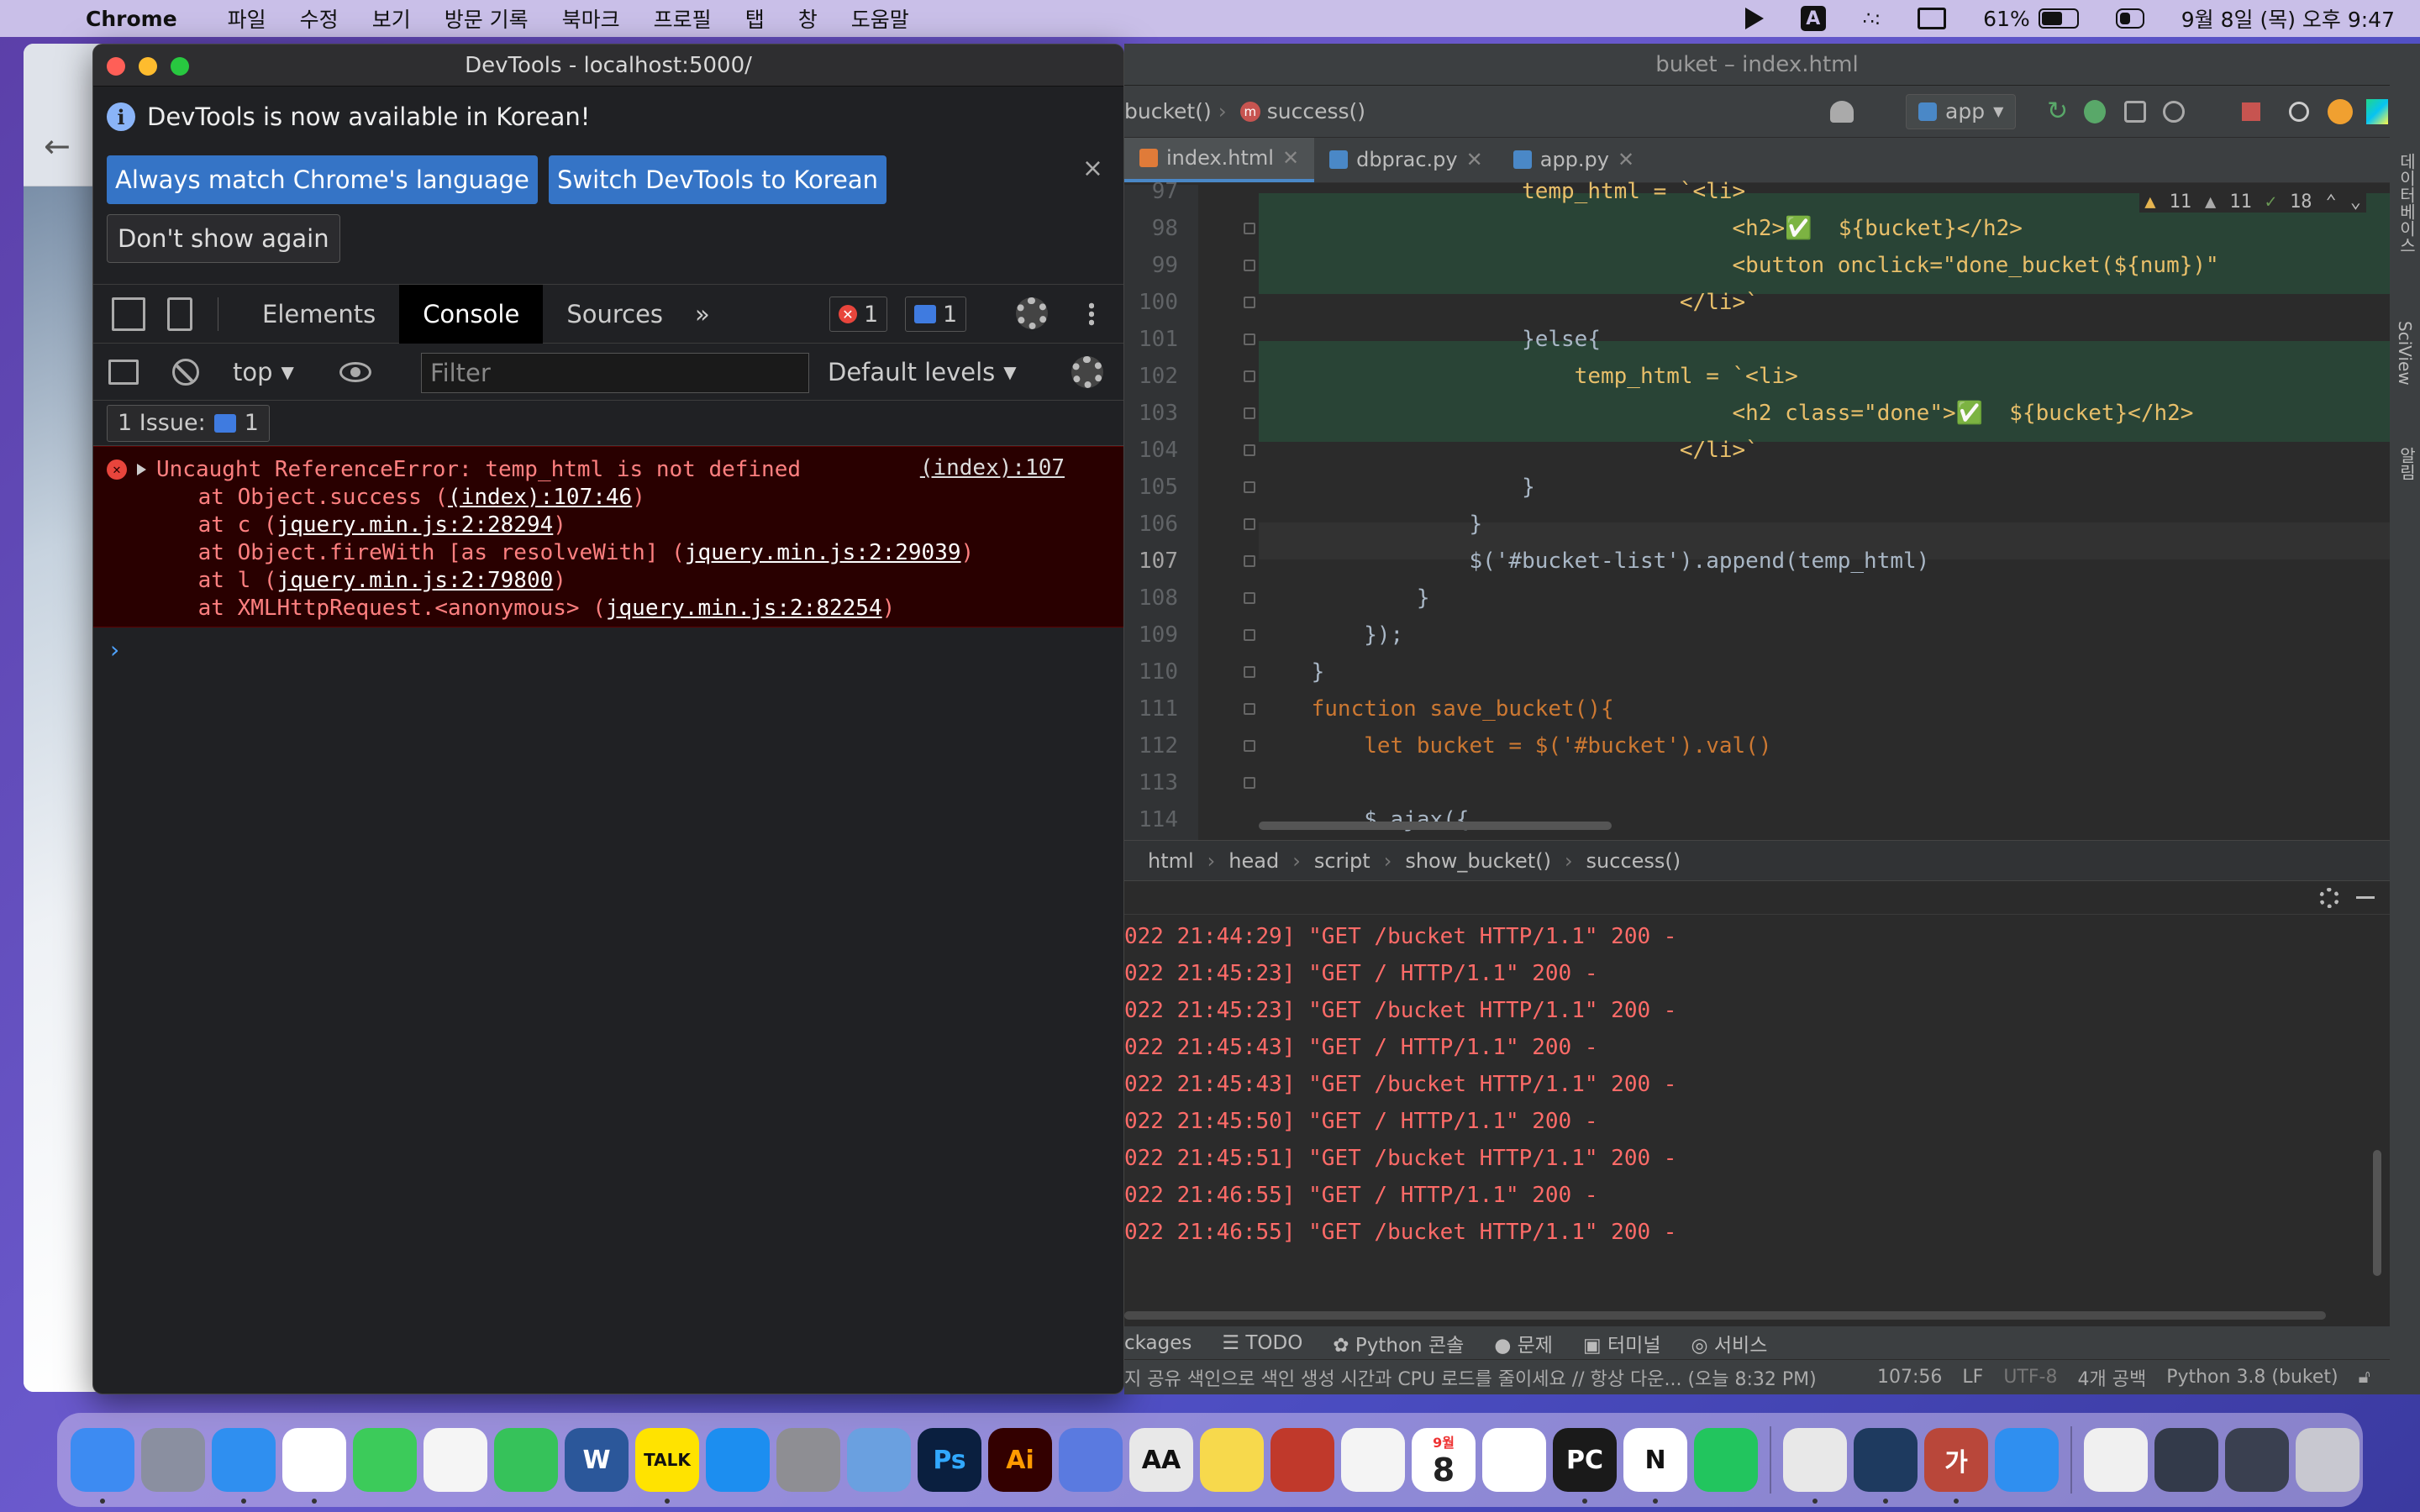  What do you see at coordinates (1730, 1343) in the screenshot?
I see `tool-tab-services: ◎ 서비스` at bounding box center [1730, 1343].